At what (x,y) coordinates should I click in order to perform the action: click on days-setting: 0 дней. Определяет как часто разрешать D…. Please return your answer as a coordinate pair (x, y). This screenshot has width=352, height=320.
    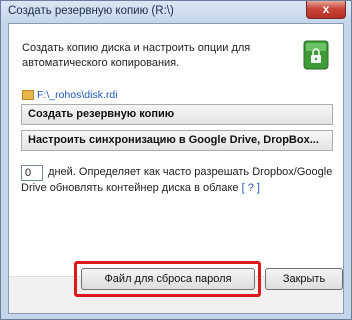
    Looking at the image, I should click on (180, 180).